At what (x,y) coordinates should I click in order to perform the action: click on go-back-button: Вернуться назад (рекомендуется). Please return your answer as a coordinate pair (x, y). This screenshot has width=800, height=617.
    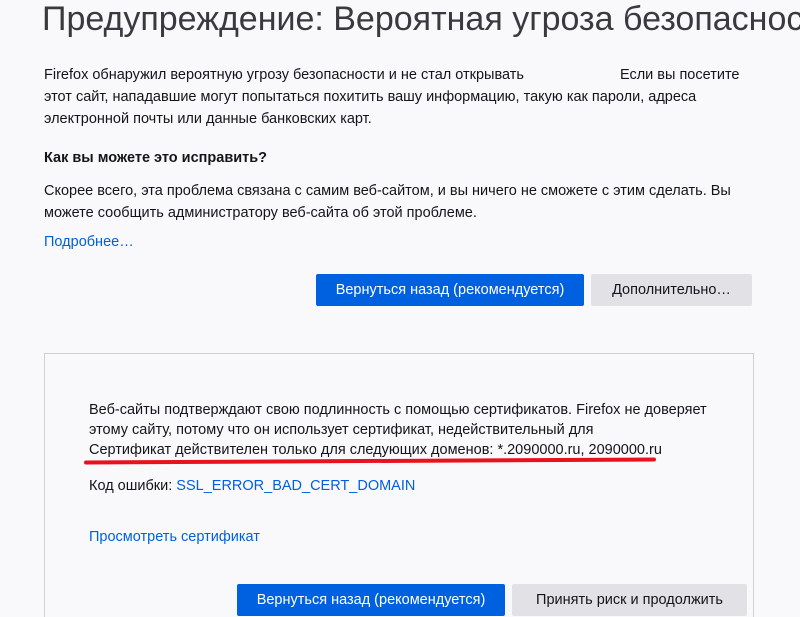
    Looking at the image, I should click on (450, 290).